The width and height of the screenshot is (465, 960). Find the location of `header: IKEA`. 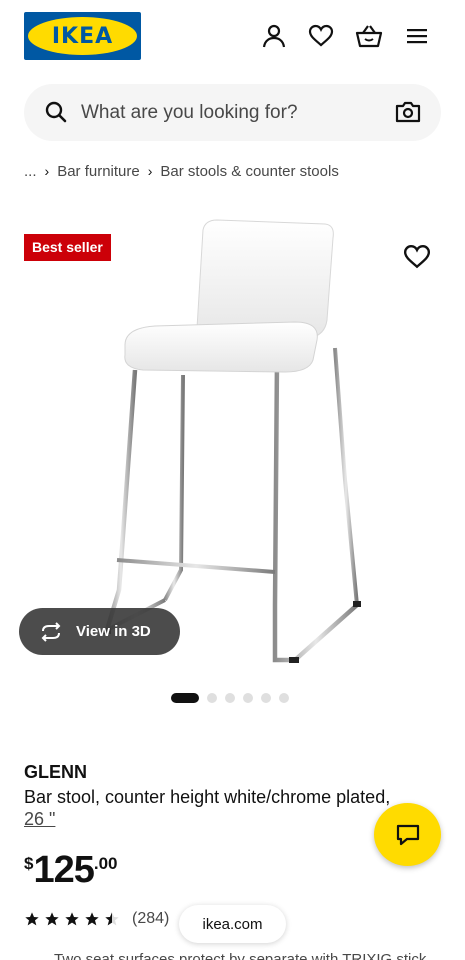

header: IKEA is located at coordinates (232, 36).